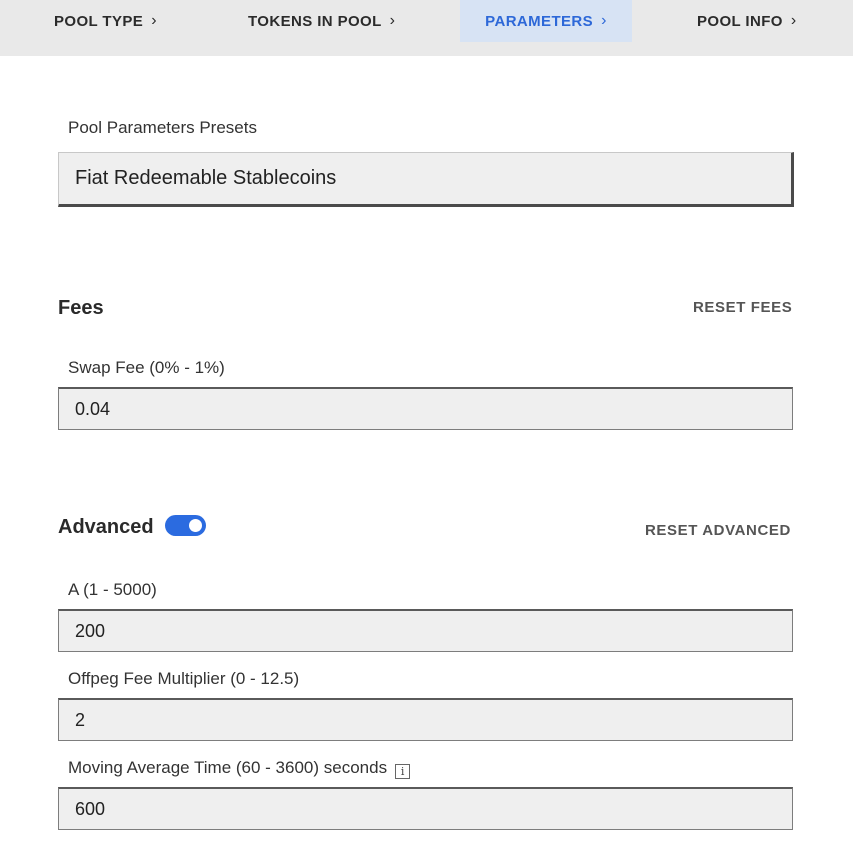 The width and height of the screenshot is (853, 858). What do you see at coordinates (206, 178) in the screenshot?
I see `presets-select-value: Fiat Redeemable Stablecoins` at bounding box center [206, 178].